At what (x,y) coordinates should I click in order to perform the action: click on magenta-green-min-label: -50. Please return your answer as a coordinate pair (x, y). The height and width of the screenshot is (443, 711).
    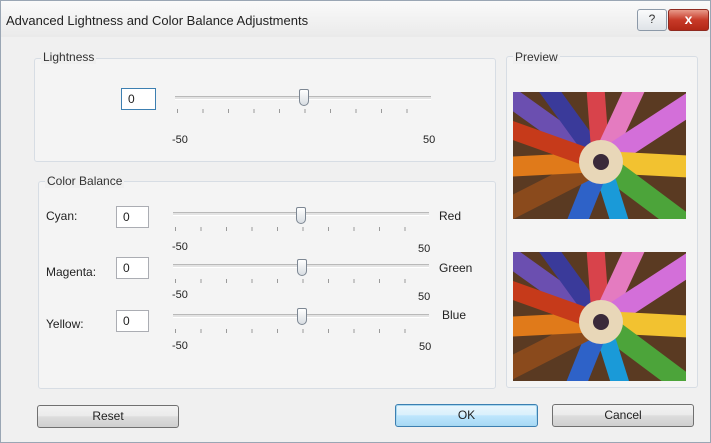
    Looking at the image, I should click on (180, 295).